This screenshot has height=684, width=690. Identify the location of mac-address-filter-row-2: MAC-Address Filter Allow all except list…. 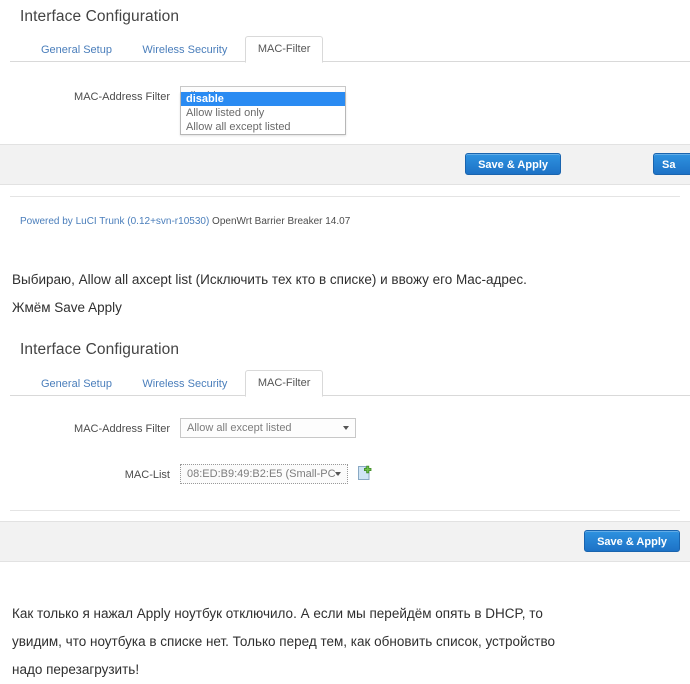
(345, 432).